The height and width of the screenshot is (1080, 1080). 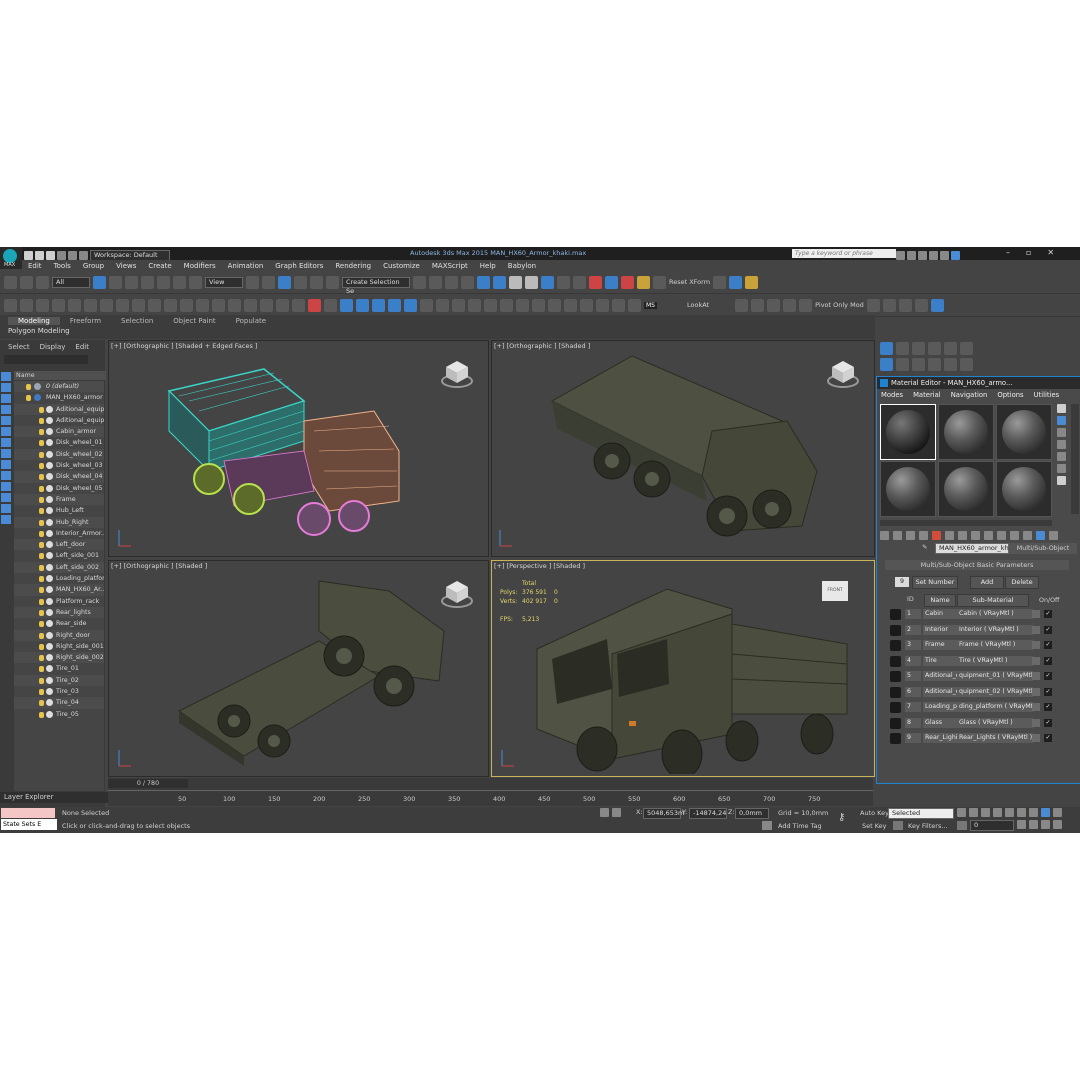 What do you see at coordinates (6, 398) in the screenshot?
I see `filter-lights-icon` at bounding box center [6, 398].